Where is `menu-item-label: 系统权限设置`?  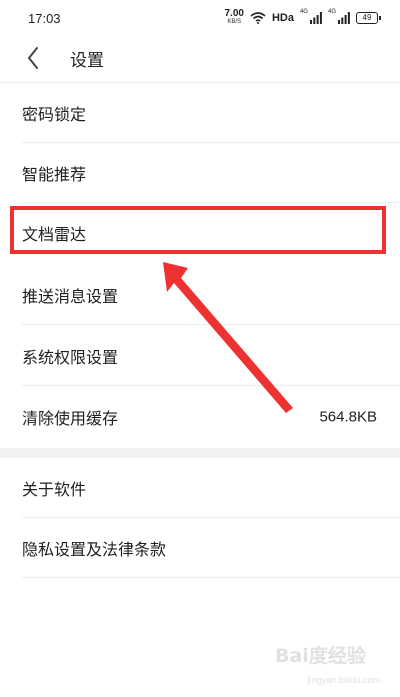
menu-item-label: 系统权限设置 is located at coordinates (70, 357).